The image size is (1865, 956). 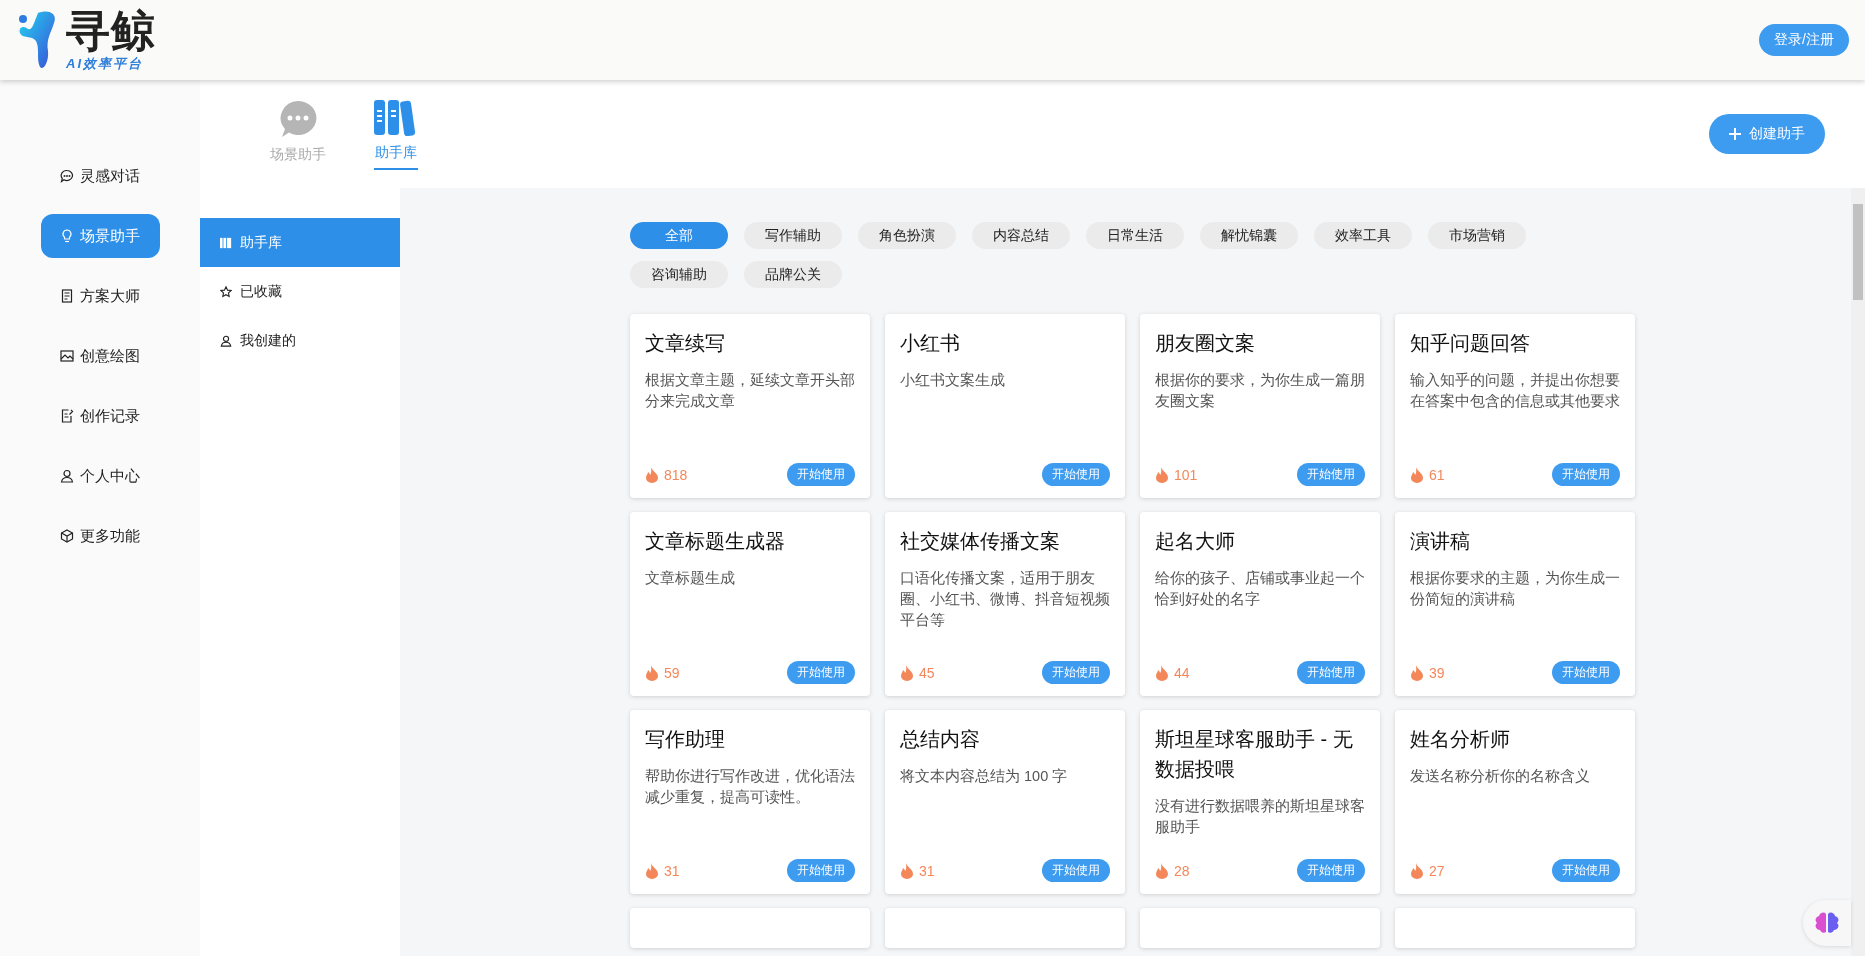 What do you see at coordinates (100, 416) in the screenshot?
I see `nav-item: 创作记录` at bounding box center [100, 416].